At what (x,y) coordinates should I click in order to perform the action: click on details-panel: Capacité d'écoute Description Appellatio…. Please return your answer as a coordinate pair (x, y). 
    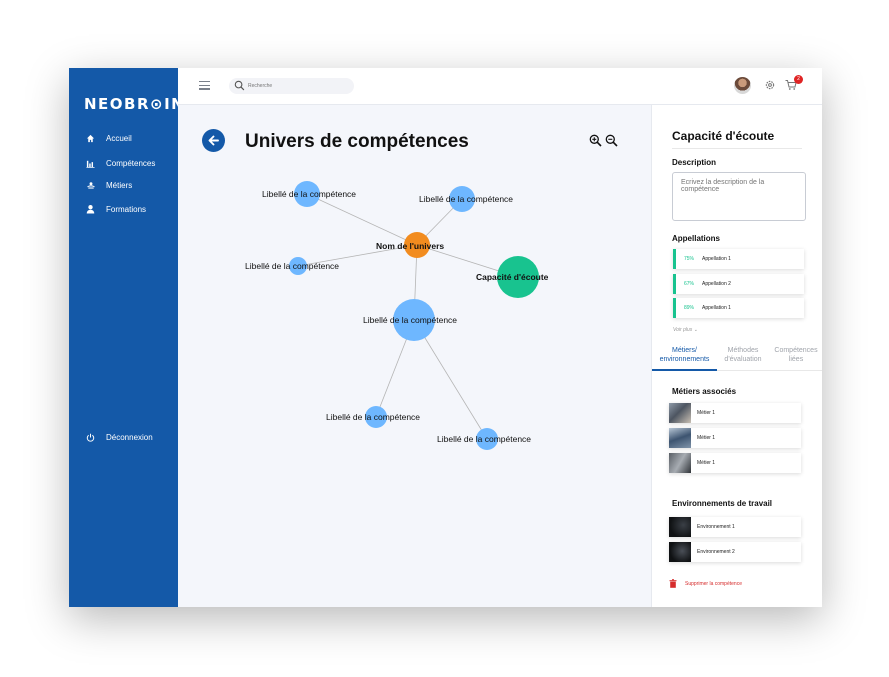
    Looking at the image, I should click on (736, 356).